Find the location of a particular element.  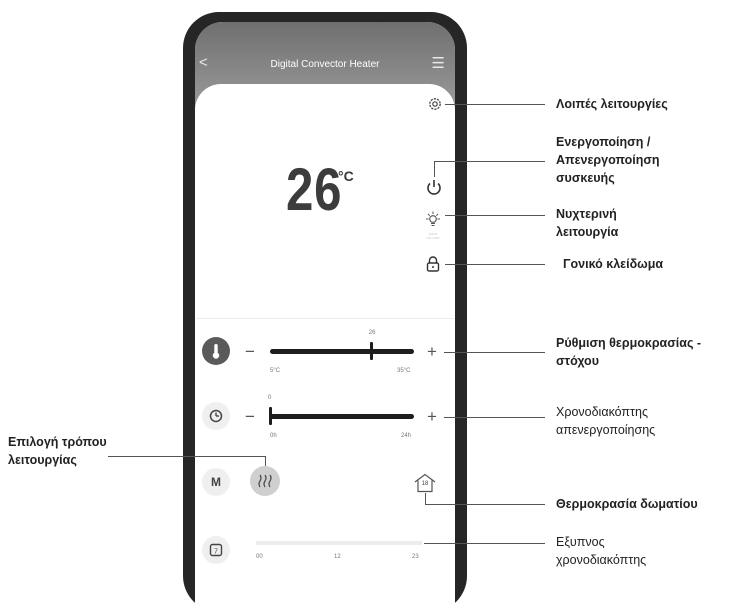

annotation-smart-timer: Εξυπνος χρονοδιακόπτης is located at coordinates (601, 551).